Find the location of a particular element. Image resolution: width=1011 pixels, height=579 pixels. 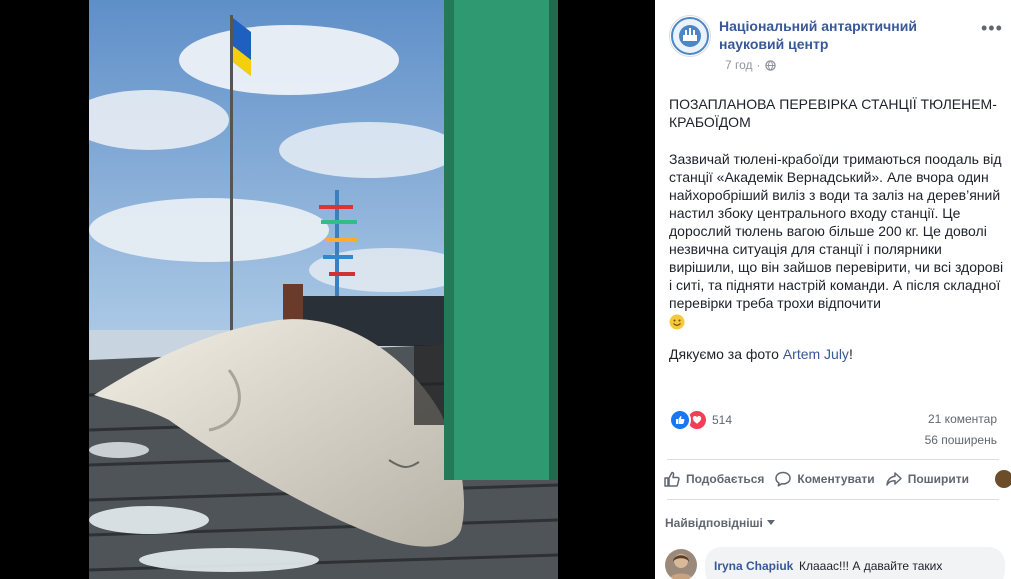

share-arrow-icon is located at coordinates (893, 479).